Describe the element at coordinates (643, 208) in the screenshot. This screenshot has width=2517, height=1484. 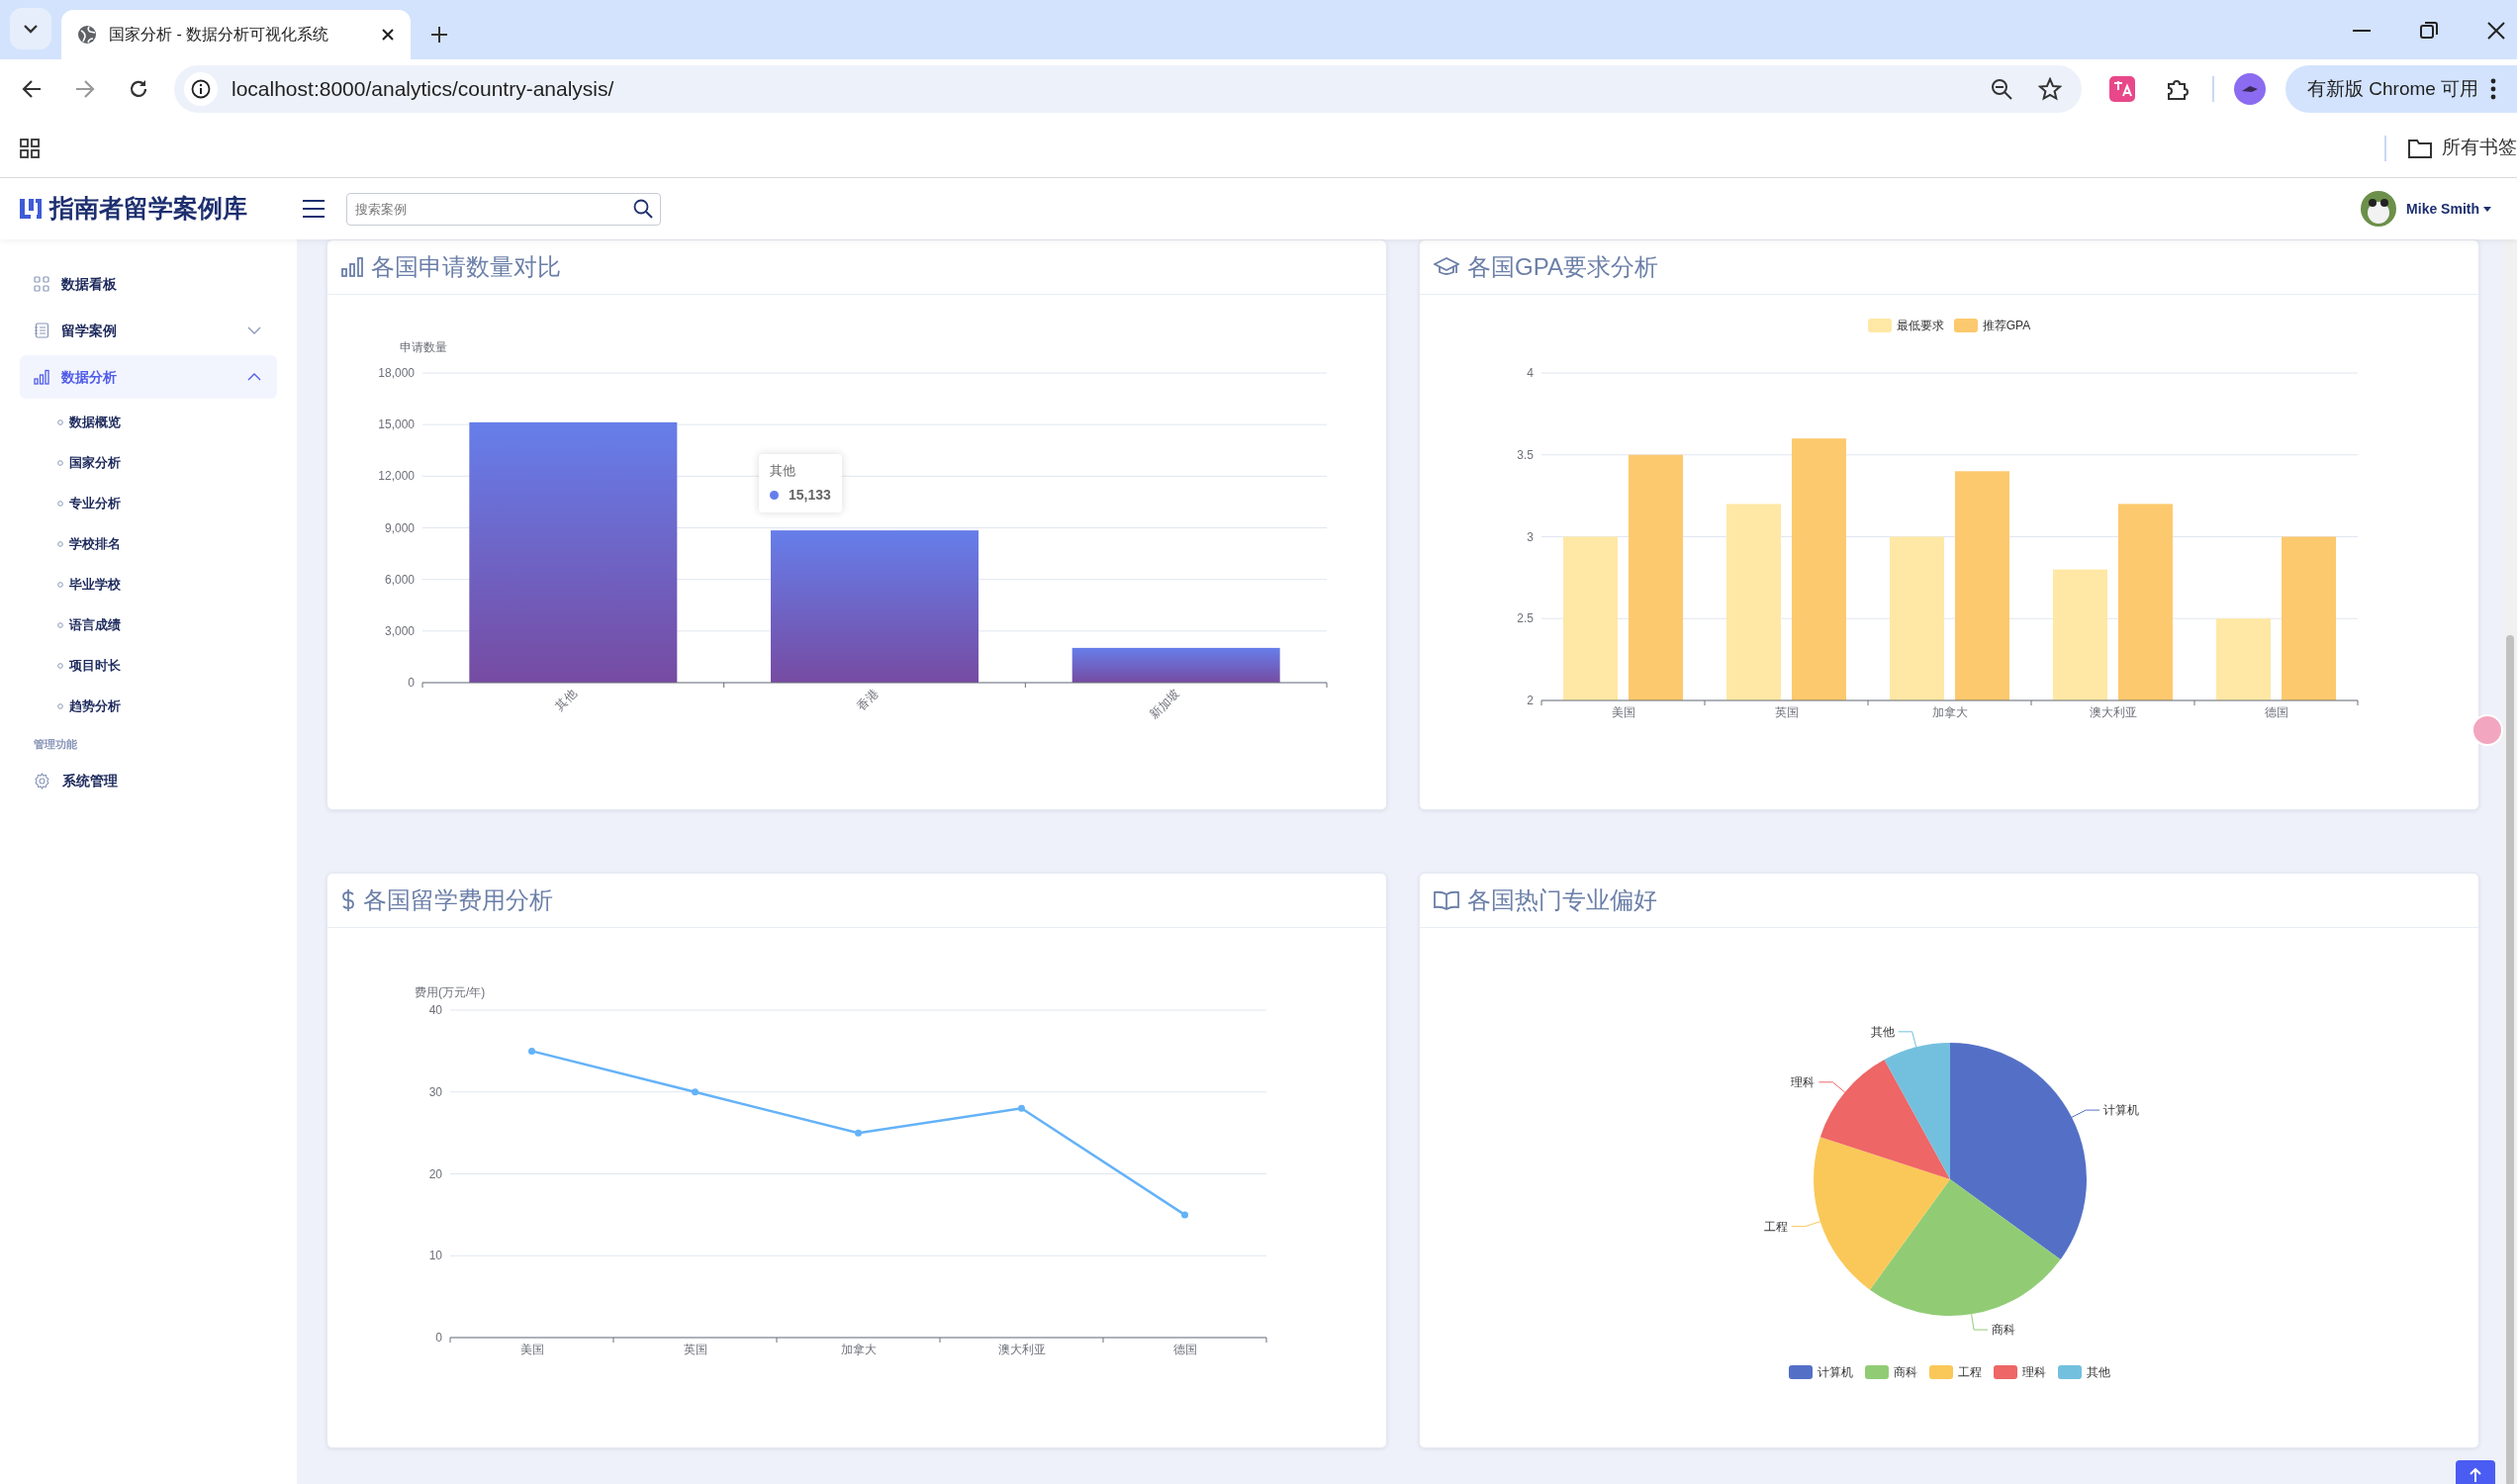
I see `search-icon` at that location.